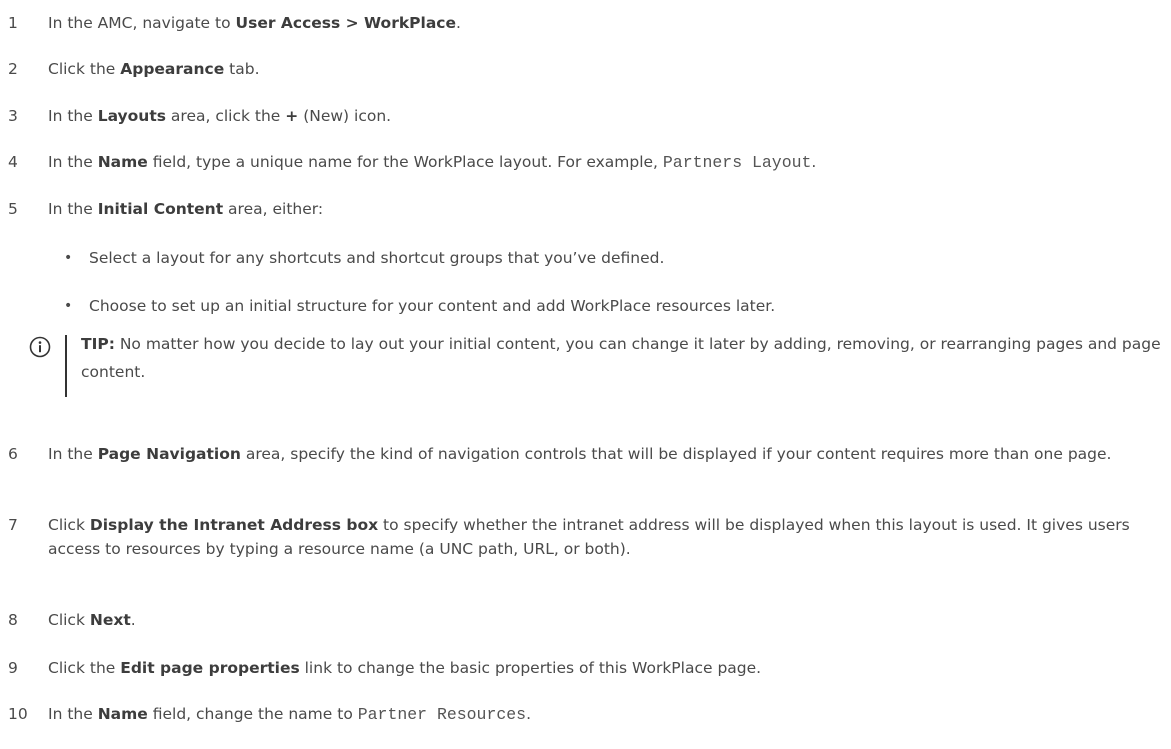  Describe the element at coordinates (609, 69) in the screenshot. I see `step-text: Click the Appearance tab.` at that location.